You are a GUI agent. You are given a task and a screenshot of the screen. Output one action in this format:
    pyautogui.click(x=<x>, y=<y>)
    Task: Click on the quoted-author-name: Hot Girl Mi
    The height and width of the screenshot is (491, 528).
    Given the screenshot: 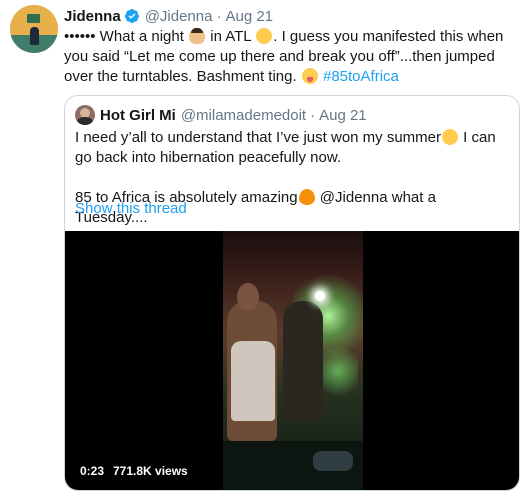 What is the action you would take?
    pyautogui.click(x=138, y=115)
    